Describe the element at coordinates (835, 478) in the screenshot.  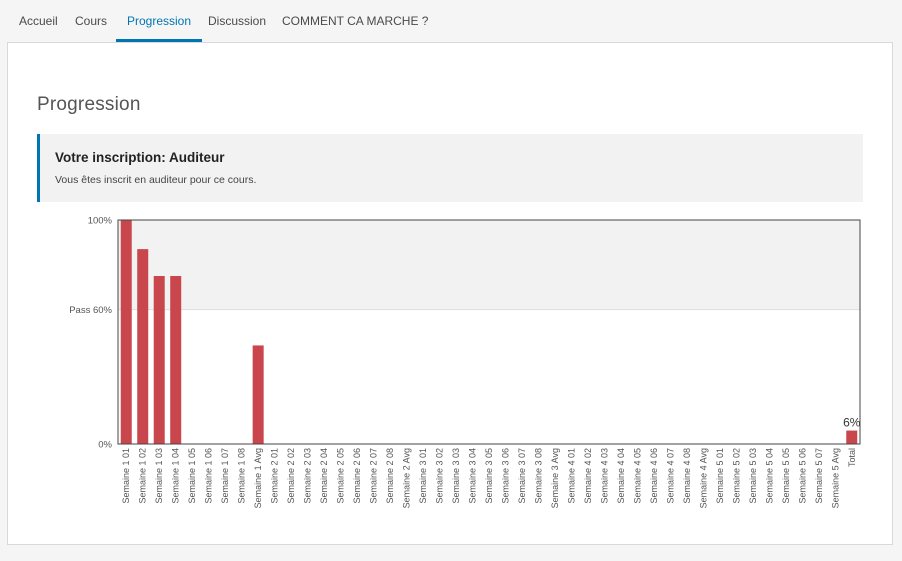
I see `x-tick-label: Semaine 5 Avg` at that location.